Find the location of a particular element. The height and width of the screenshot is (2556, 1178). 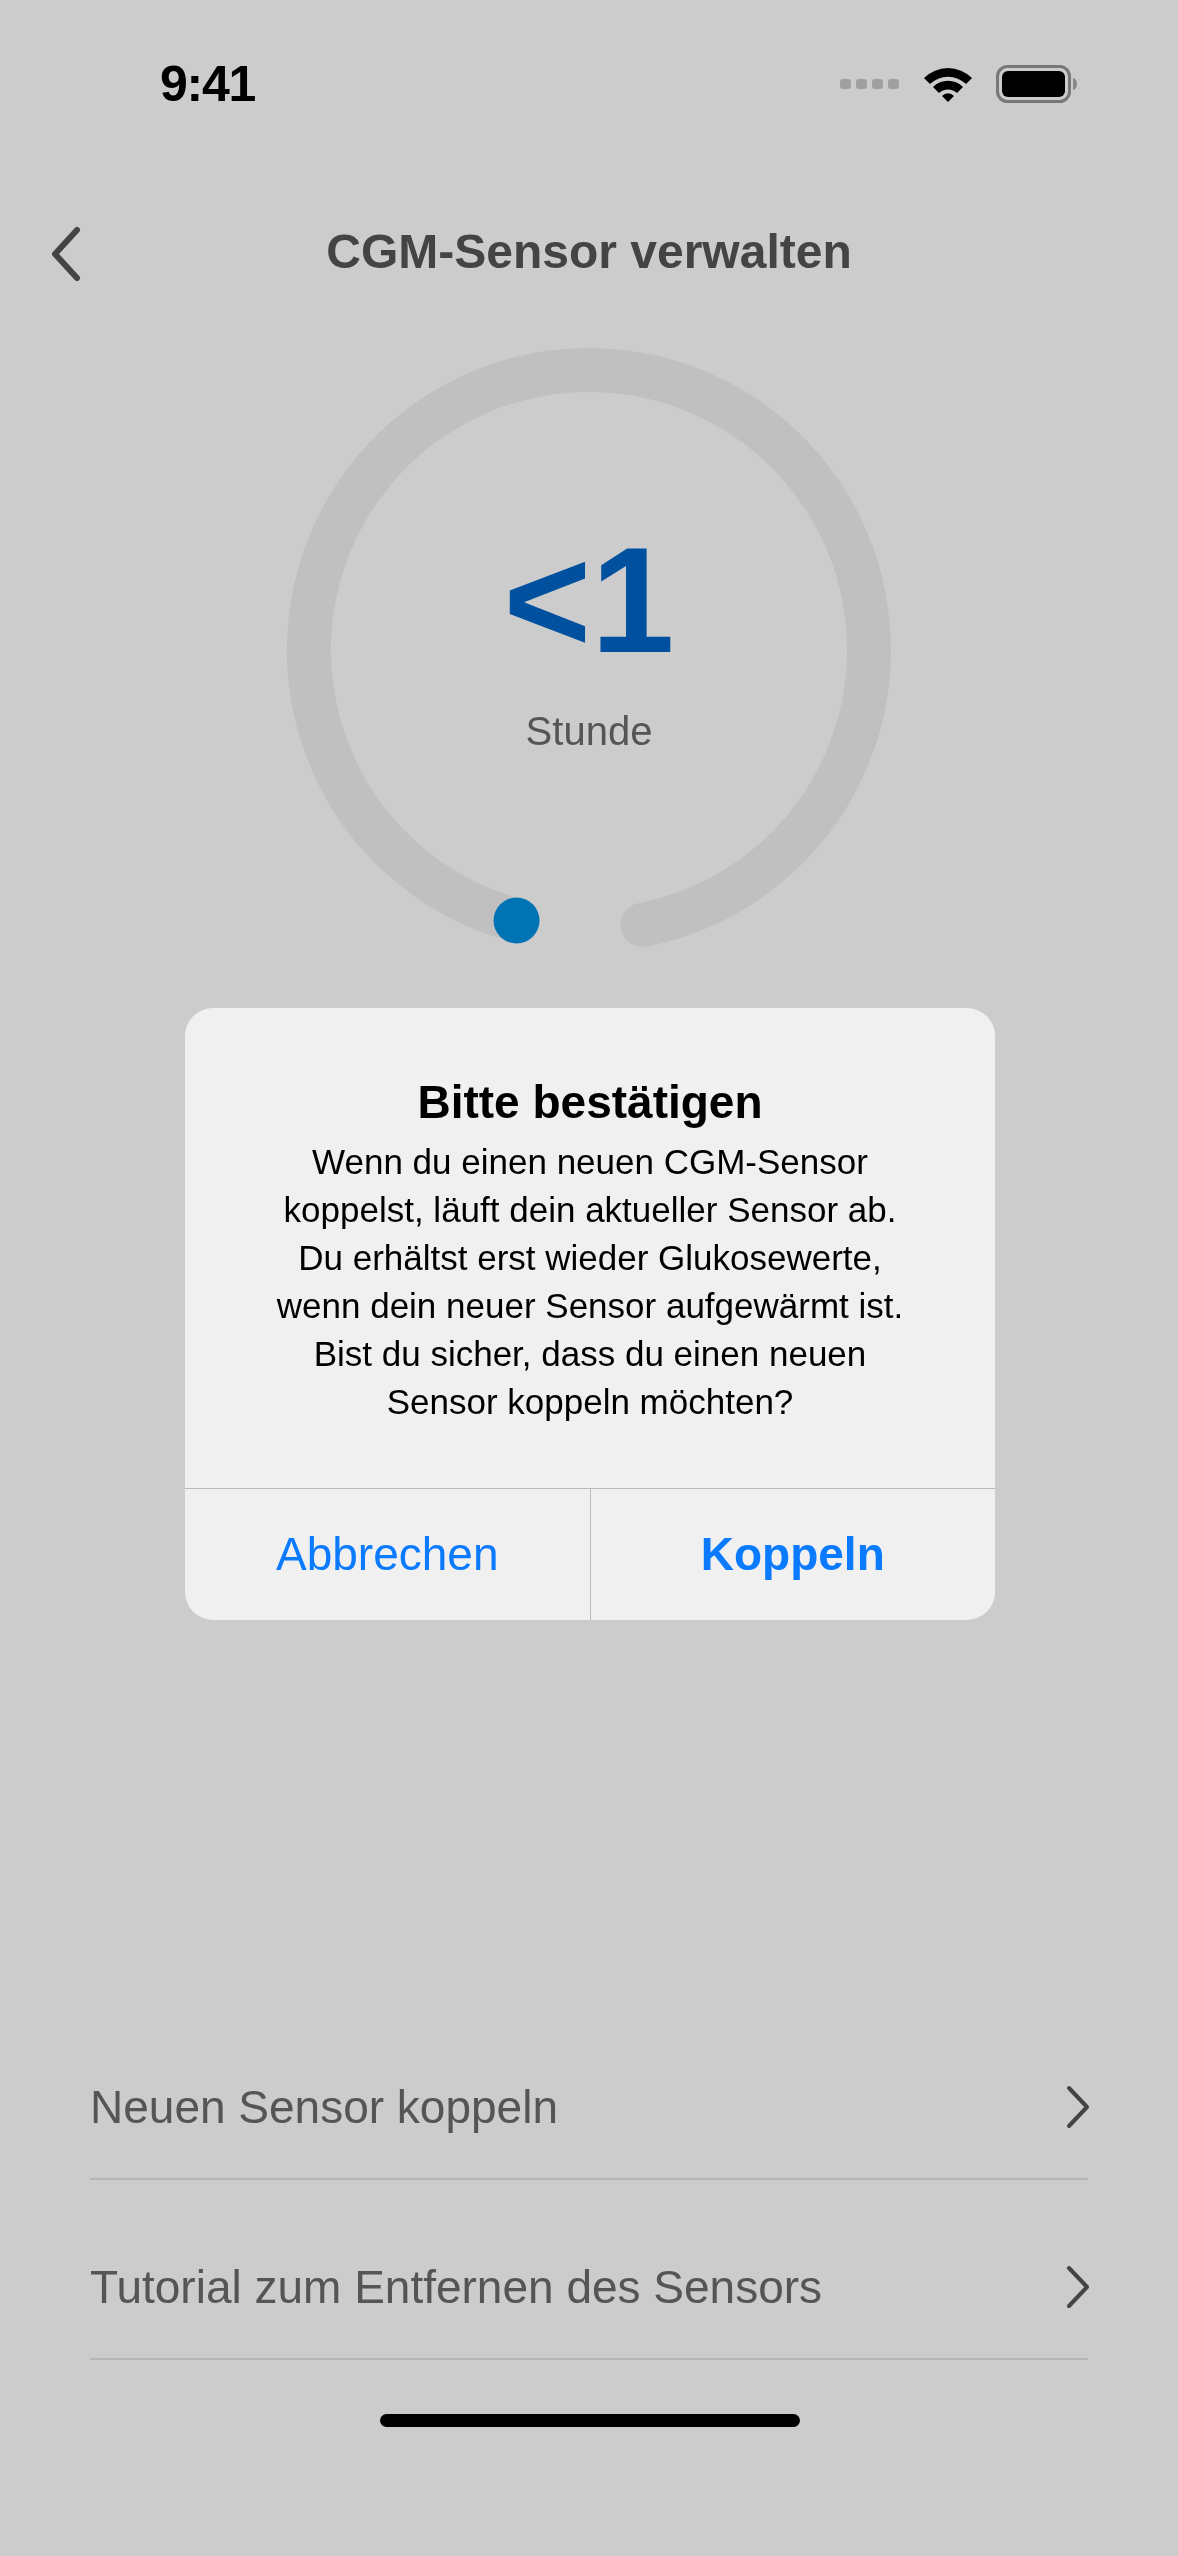

screen-title: CGM-Sensor verwalten is located at coordinates (589, 252).